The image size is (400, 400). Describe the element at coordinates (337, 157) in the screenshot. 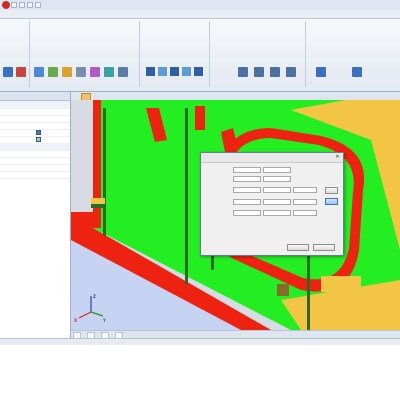

I see `close-icon: ✕` at that location.